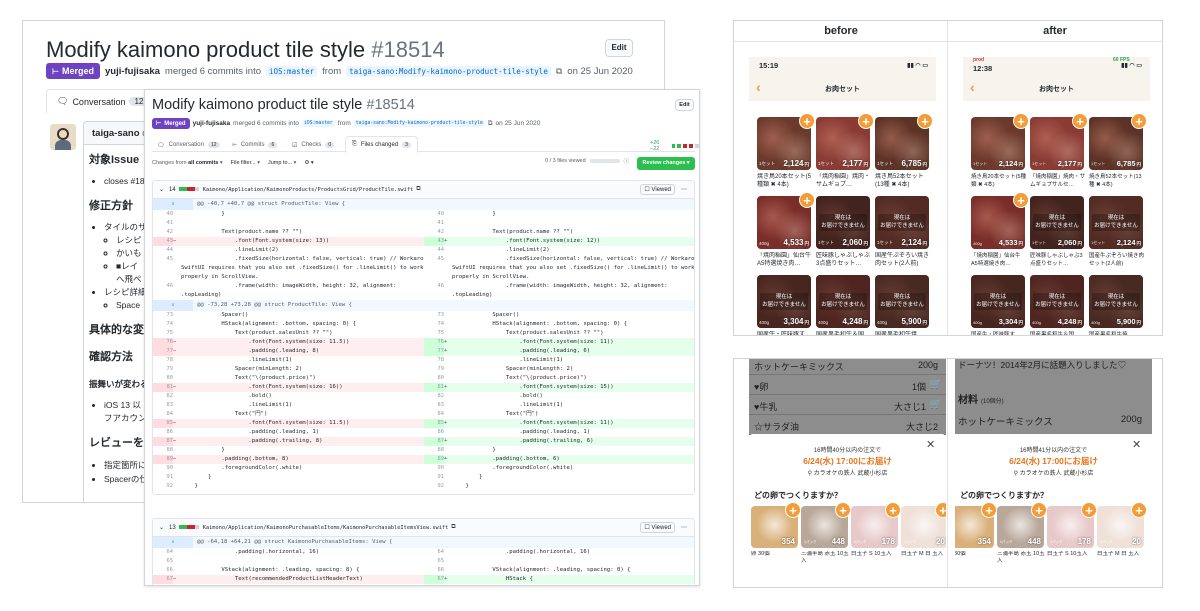  What do you see at coordinates (434, 561) in the screenshot?
I see `line-number-right: 65` at bounding box center [434, 561].